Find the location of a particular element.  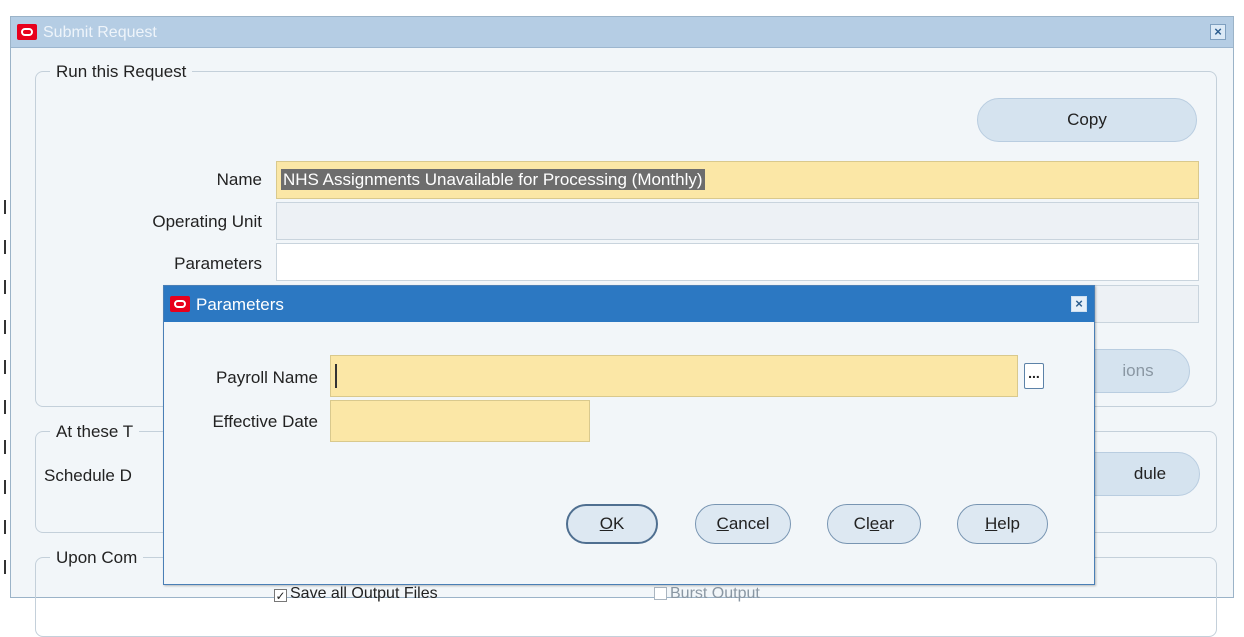

ok-label-rest: K is located at coordinates (618, 523).